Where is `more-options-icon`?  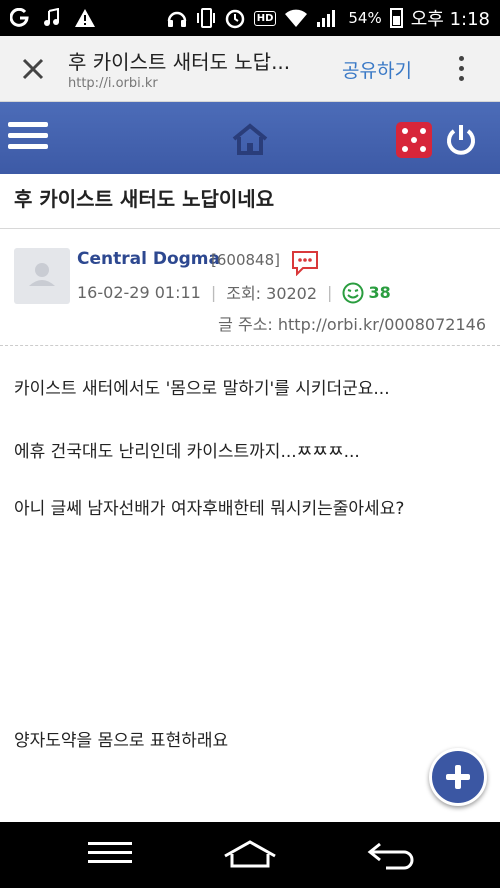
more-options-icon is located at coordinates (461, 69).